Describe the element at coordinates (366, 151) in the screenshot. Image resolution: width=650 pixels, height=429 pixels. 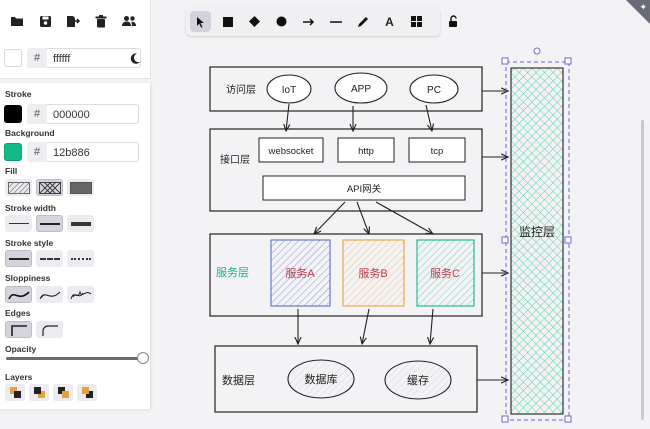
I see `http-label: http` at that location.